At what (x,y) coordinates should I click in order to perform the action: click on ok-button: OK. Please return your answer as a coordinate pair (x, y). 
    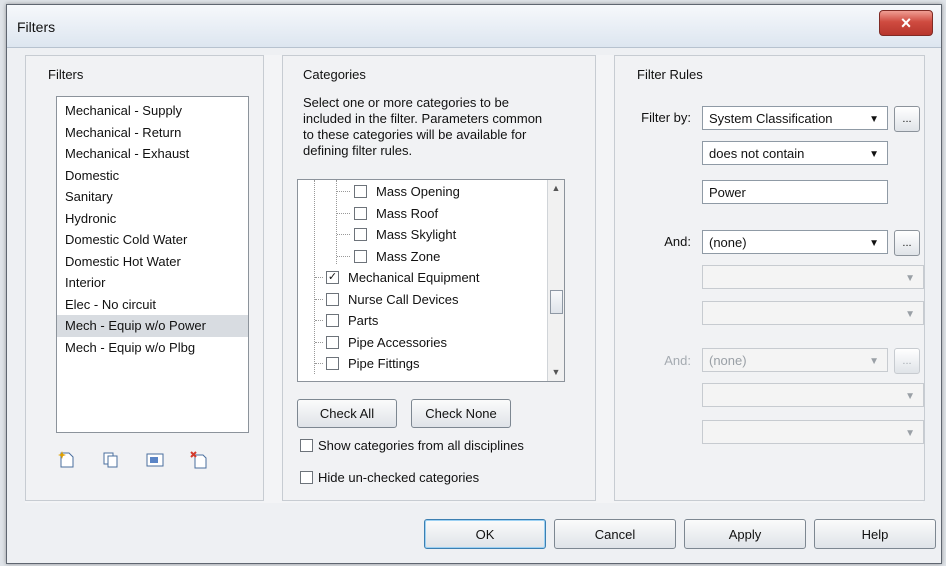
    Looking at the image, I should click on (485, 534).